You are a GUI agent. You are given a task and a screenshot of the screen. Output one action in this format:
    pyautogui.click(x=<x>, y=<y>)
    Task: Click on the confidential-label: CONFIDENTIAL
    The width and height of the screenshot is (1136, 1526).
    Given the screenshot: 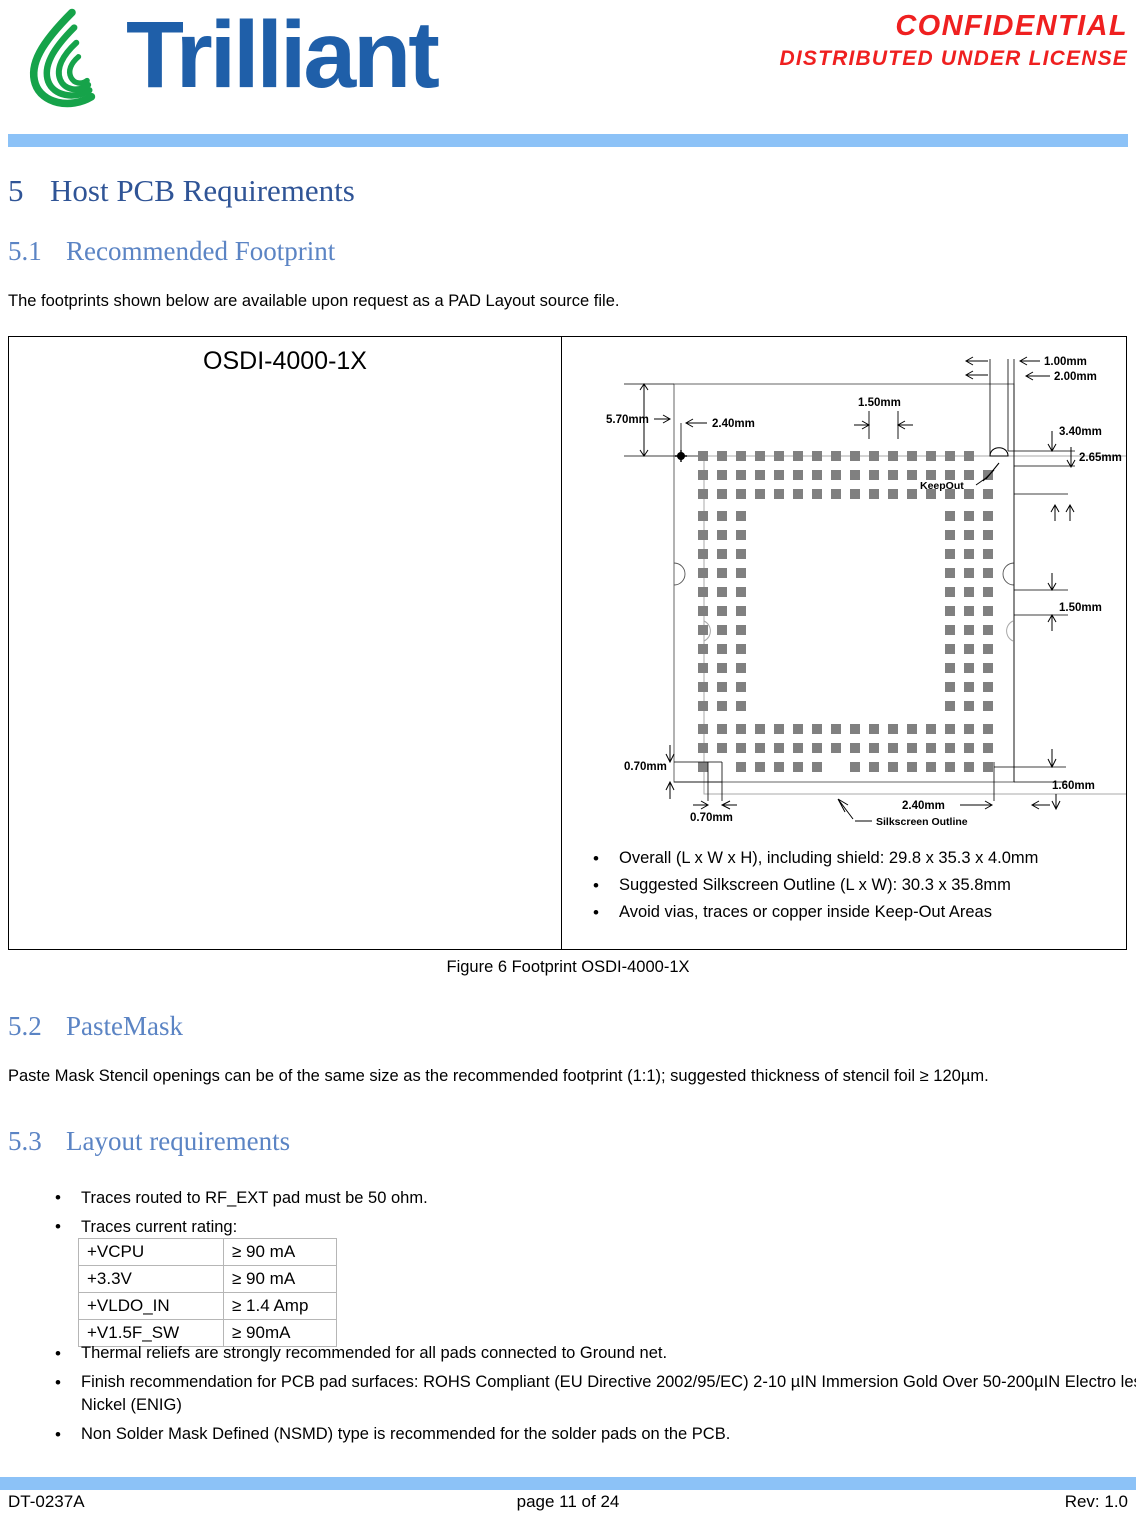 What is the action you would take?
    pyautogui.click(x=1011, y=26)
    